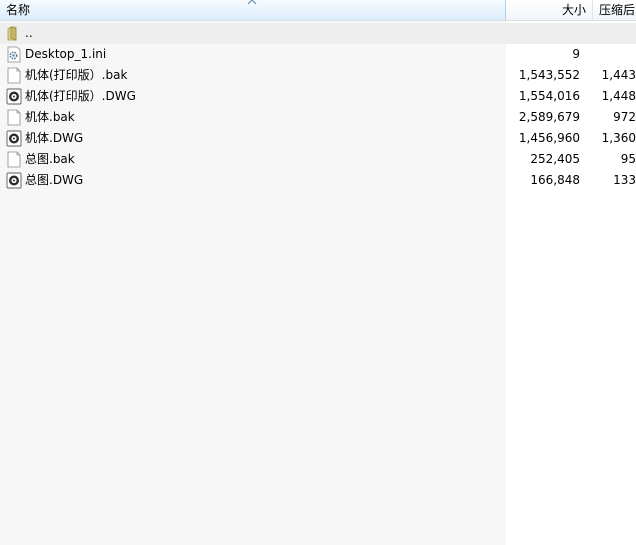 The height and width of the screenshot is (545, 636). What do you see at coordinates (253, 10) in the screenshot?
I see `column-header-name: 名称` at bounding box center [253, 10].